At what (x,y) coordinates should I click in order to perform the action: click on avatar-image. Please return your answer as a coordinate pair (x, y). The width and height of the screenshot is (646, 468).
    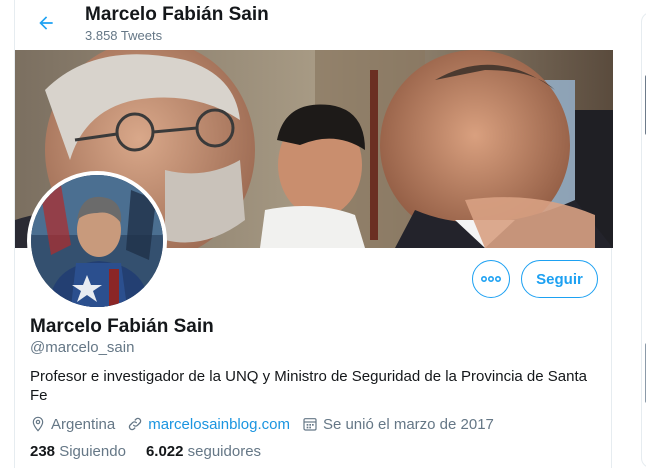
    Looking at the image, I should click on (97, 241).